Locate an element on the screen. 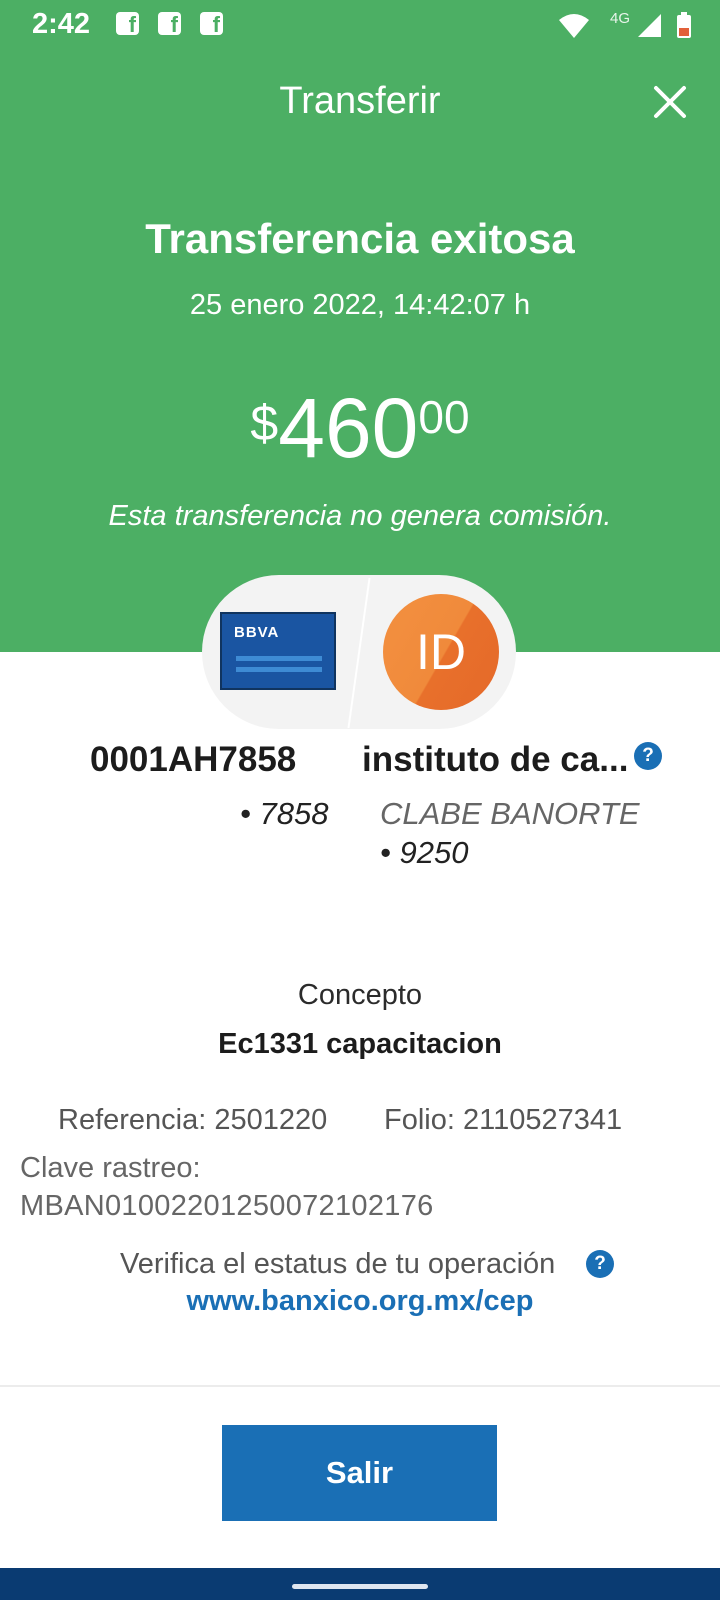 The image size is (720, 1600). close-button is located at coordinates (670, 102).